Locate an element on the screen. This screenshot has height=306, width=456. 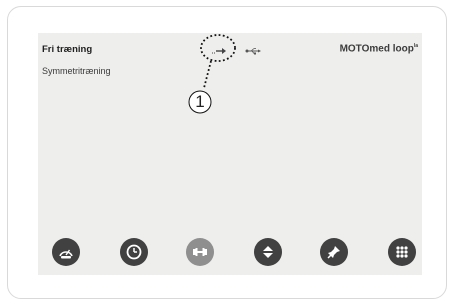
page-title: Fri træning is located at coordinates (67, 49).